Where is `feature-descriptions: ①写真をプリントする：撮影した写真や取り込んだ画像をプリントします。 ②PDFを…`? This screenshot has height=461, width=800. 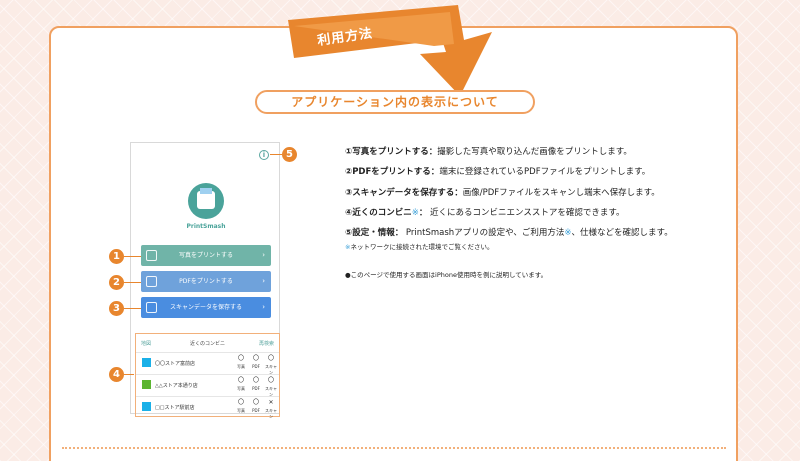
feature-descriptions: ①写真をプリントする：撮影した写真や取り込んだ画像をプリントします。 ②PDFを… is located at coordinates (540, 195).